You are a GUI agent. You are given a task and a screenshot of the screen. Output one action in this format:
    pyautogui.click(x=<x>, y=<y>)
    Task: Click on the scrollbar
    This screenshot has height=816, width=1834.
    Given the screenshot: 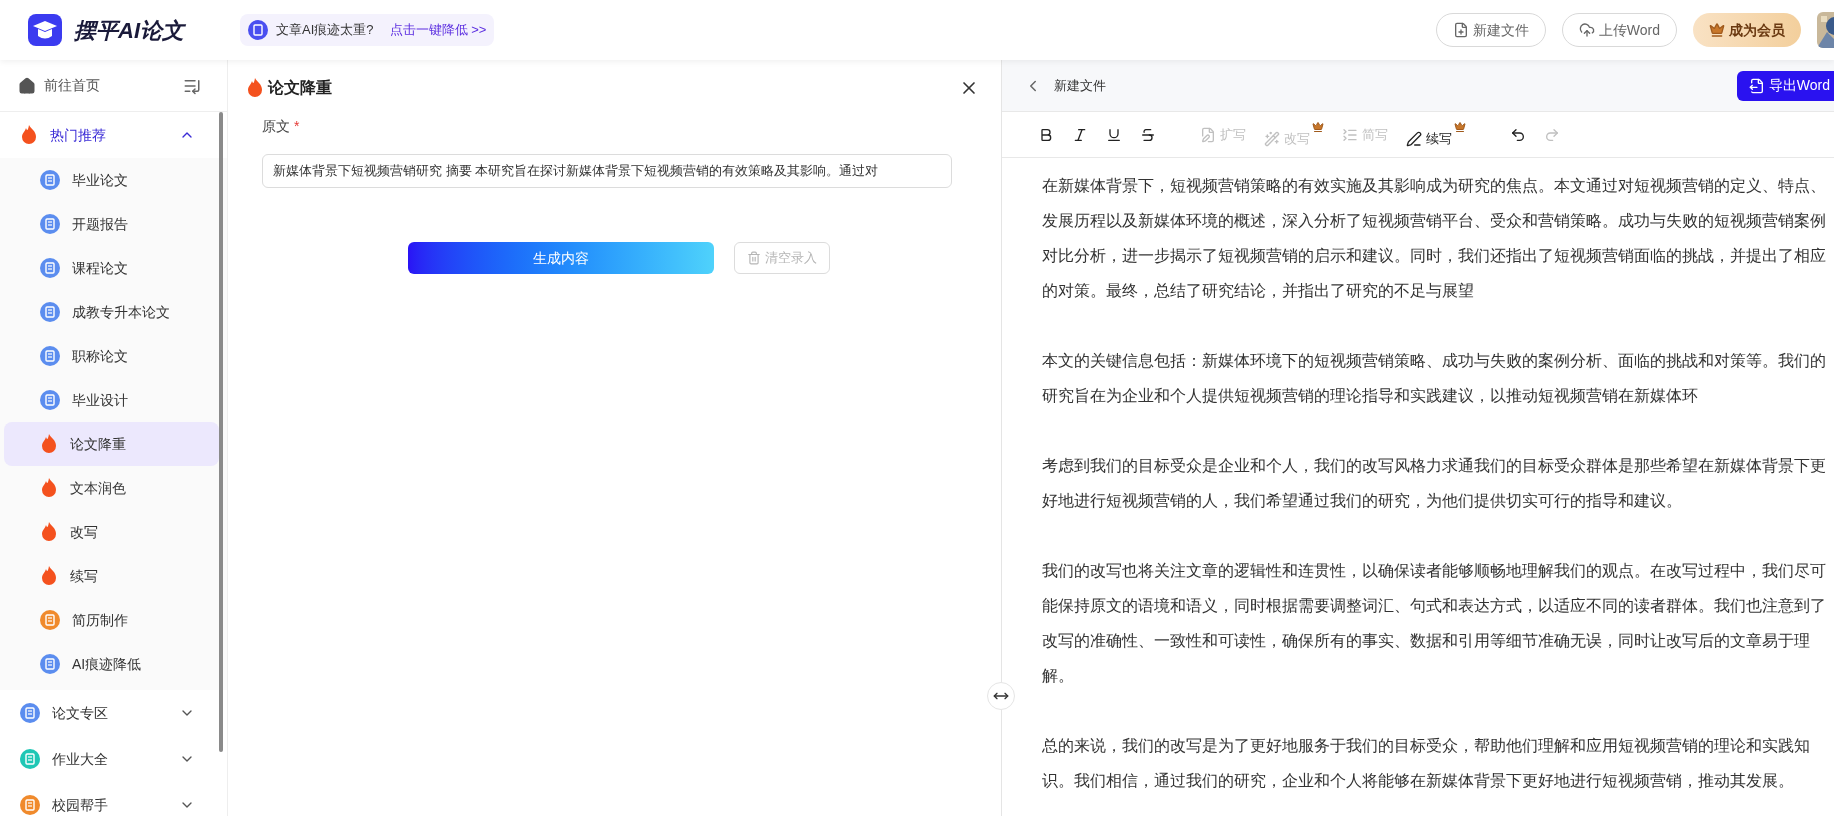 What is the action you would take?
    pyautogui.click(x=221, y=432)
    